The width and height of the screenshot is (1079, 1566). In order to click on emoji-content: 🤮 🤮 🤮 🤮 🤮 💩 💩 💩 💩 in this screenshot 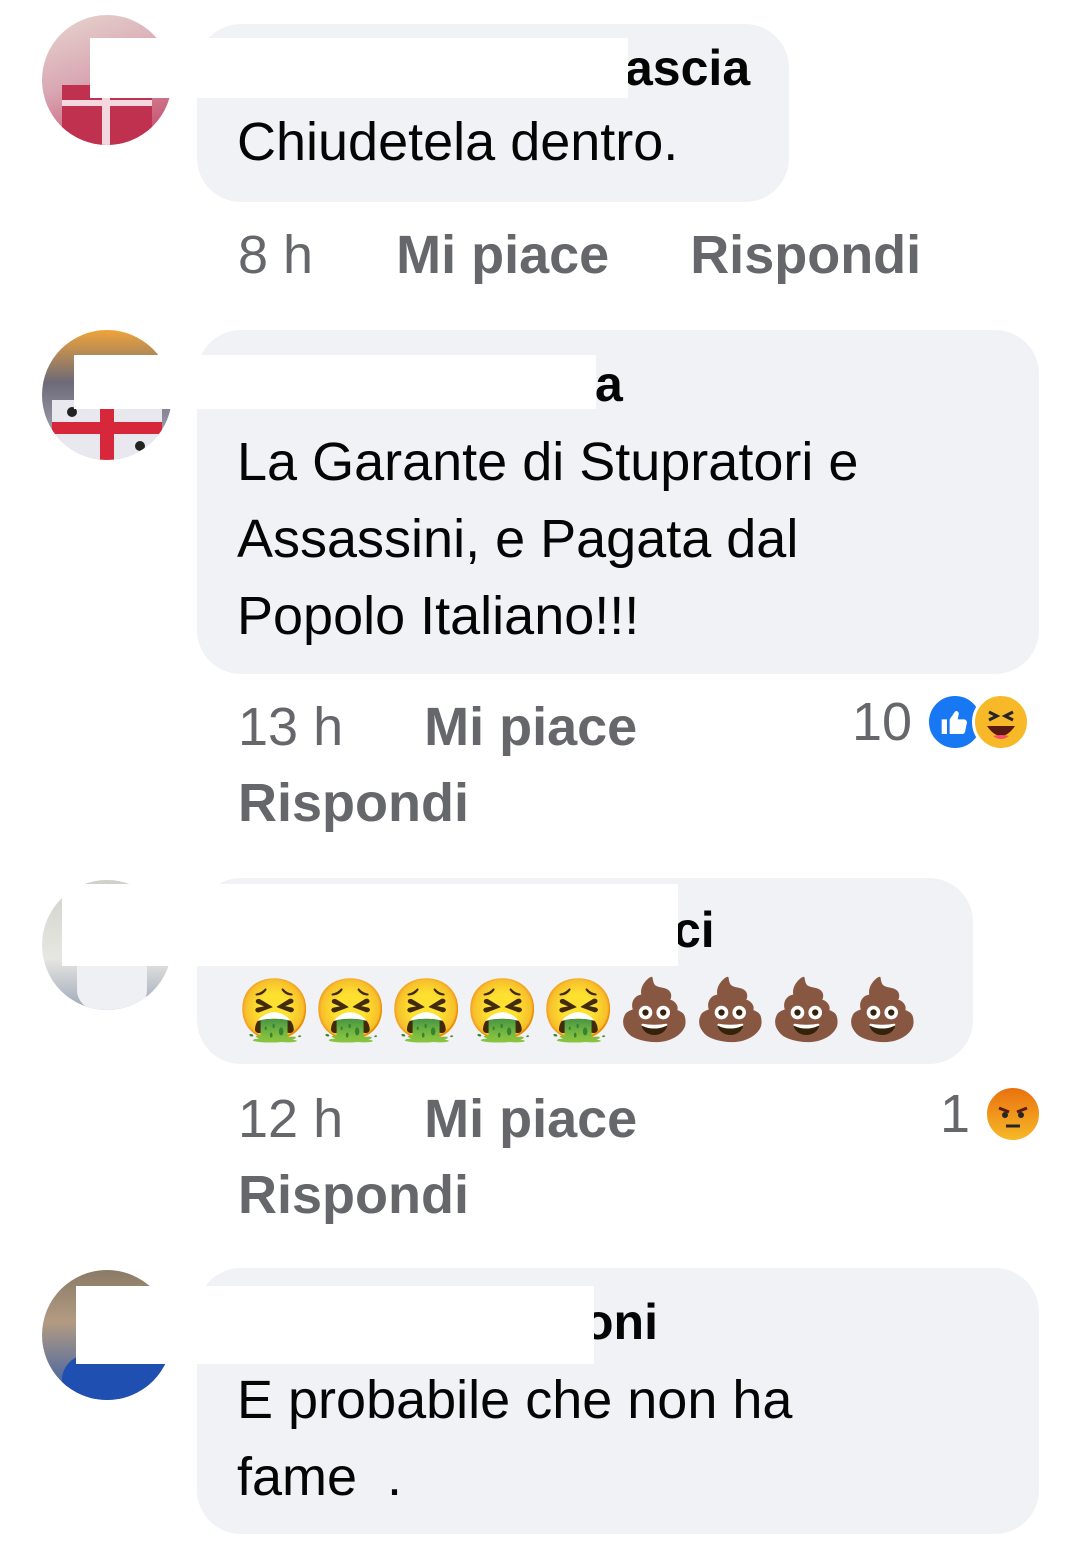, I will do `click(578, 1010)`.